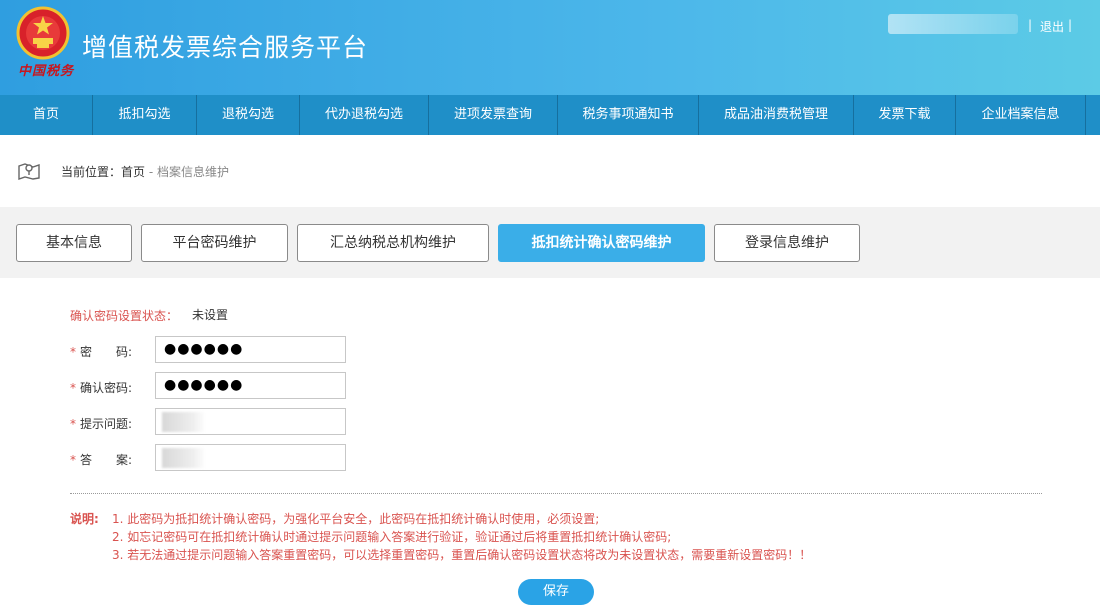  What do you see at coordinates (74, 243) in the screenshot?
I see `tab-basic-info: 基本信息` at bounding box center [74, 243].